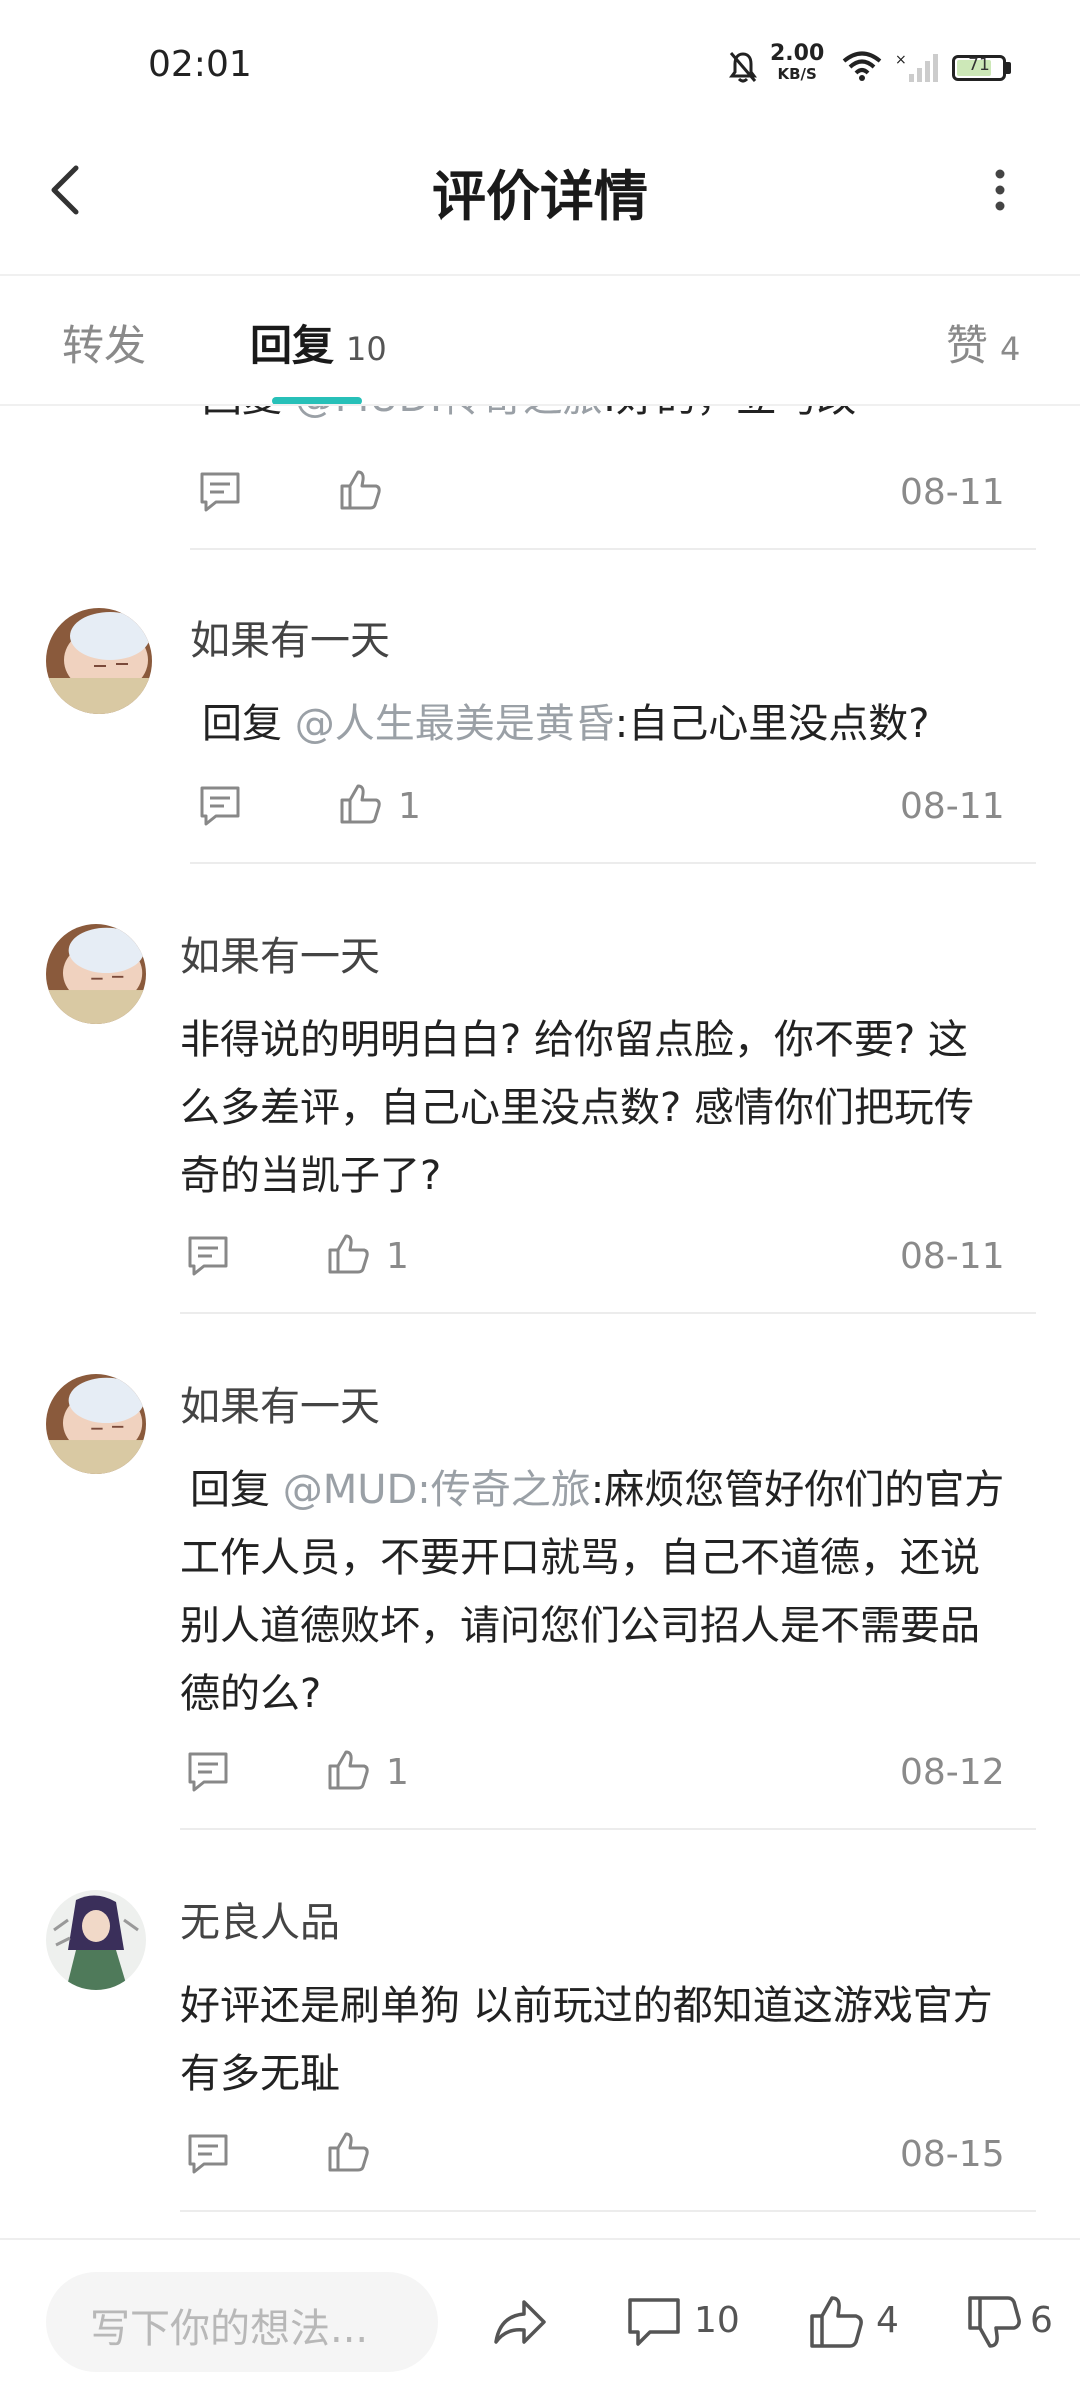 The image size is (1080, 2400). I want to click on page-title: 评价详情, so click(540, 196).